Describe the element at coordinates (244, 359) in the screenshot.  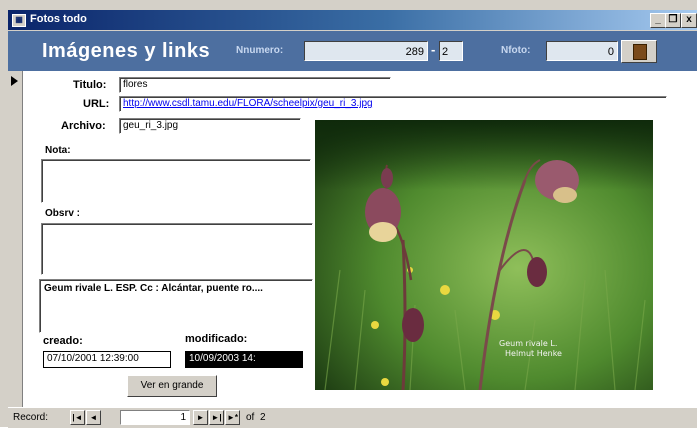
I see `modificado-field: 10/09/2003 14:` at that location.